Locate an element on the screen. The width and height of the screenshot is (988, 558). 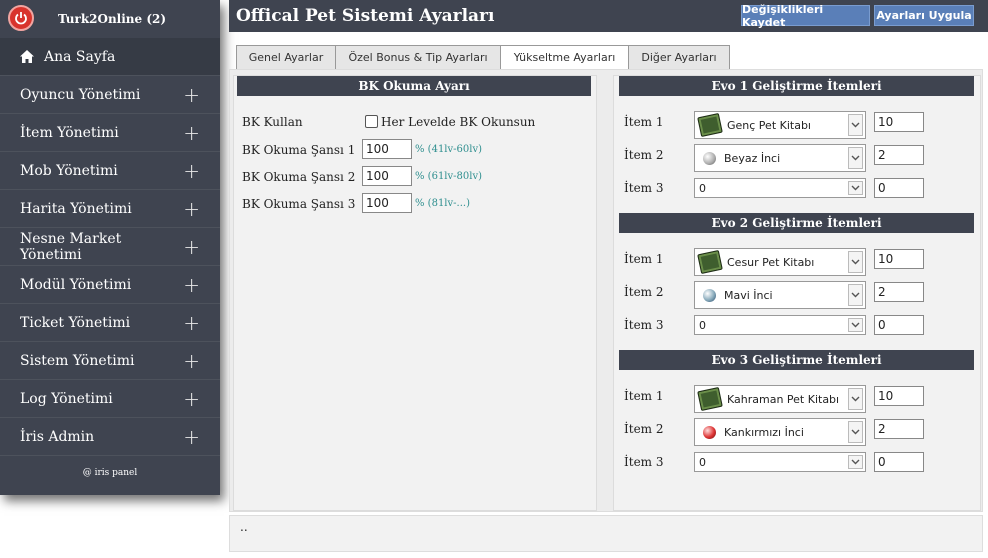
save-changes-button: Değişiklikleri Kaydet is located at coordinates (805, 16).